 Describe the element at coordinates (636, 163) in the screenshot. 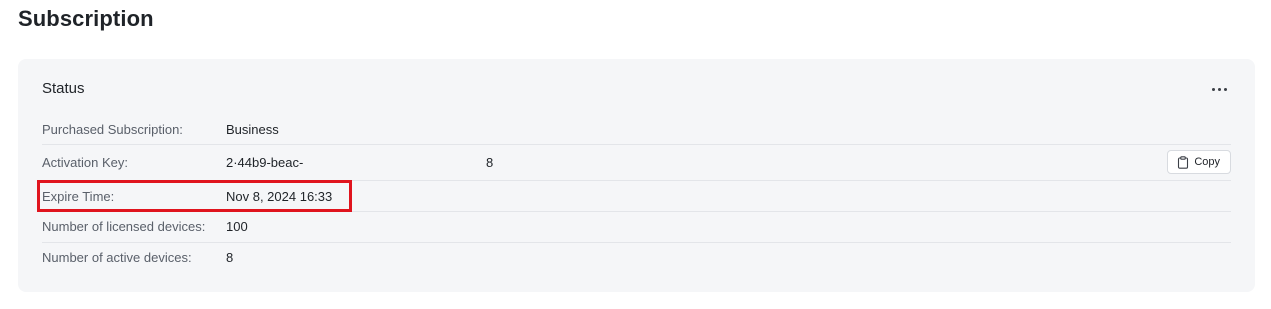

I see `row-activation-key: Activation Key: 2·44b9-beac- 8 Copy` at that location.